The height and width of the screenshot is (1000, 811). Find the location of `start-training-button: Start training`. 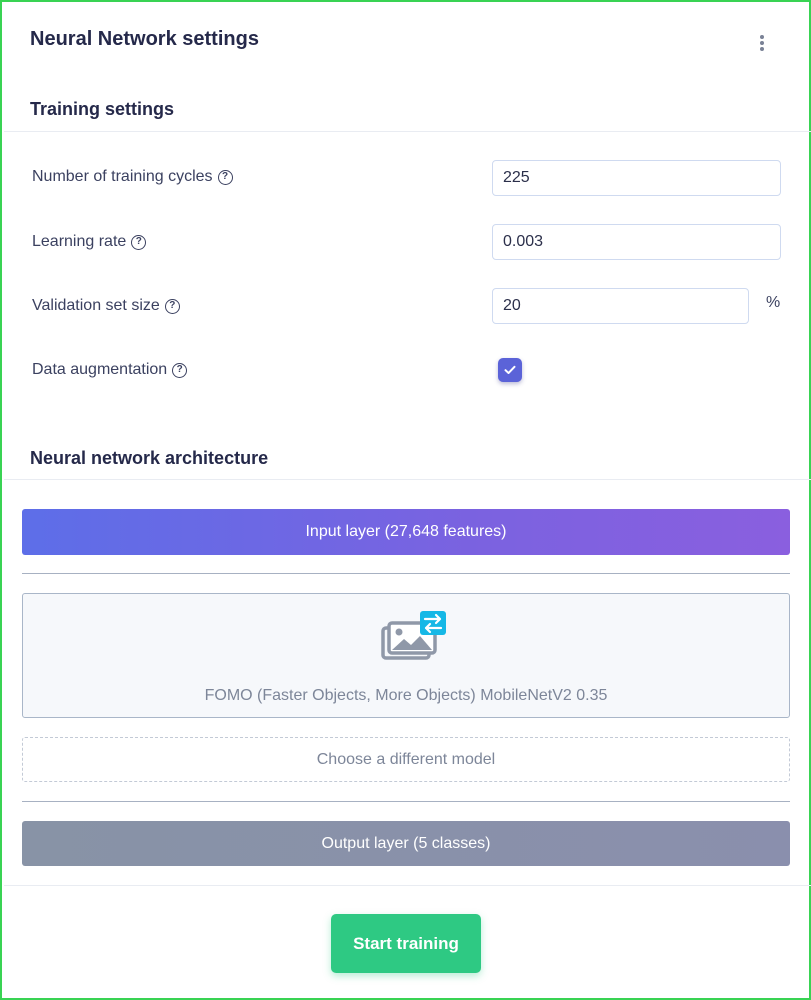

start-training-button: Start training is located at coordinates (406, 943).